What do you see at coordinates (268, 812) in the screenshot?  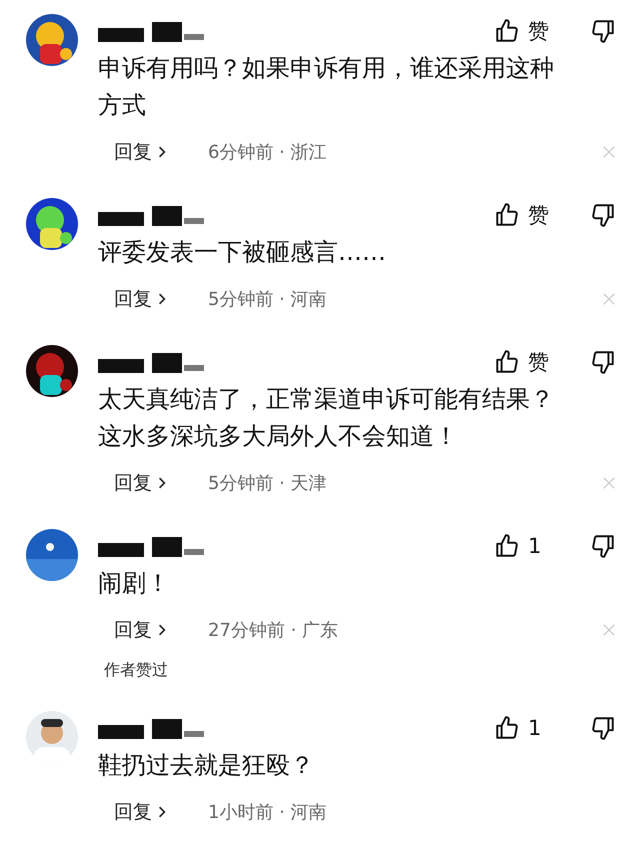 I see `comment-meta: 1小时前 · 河南` at bounding box center [268, 812].